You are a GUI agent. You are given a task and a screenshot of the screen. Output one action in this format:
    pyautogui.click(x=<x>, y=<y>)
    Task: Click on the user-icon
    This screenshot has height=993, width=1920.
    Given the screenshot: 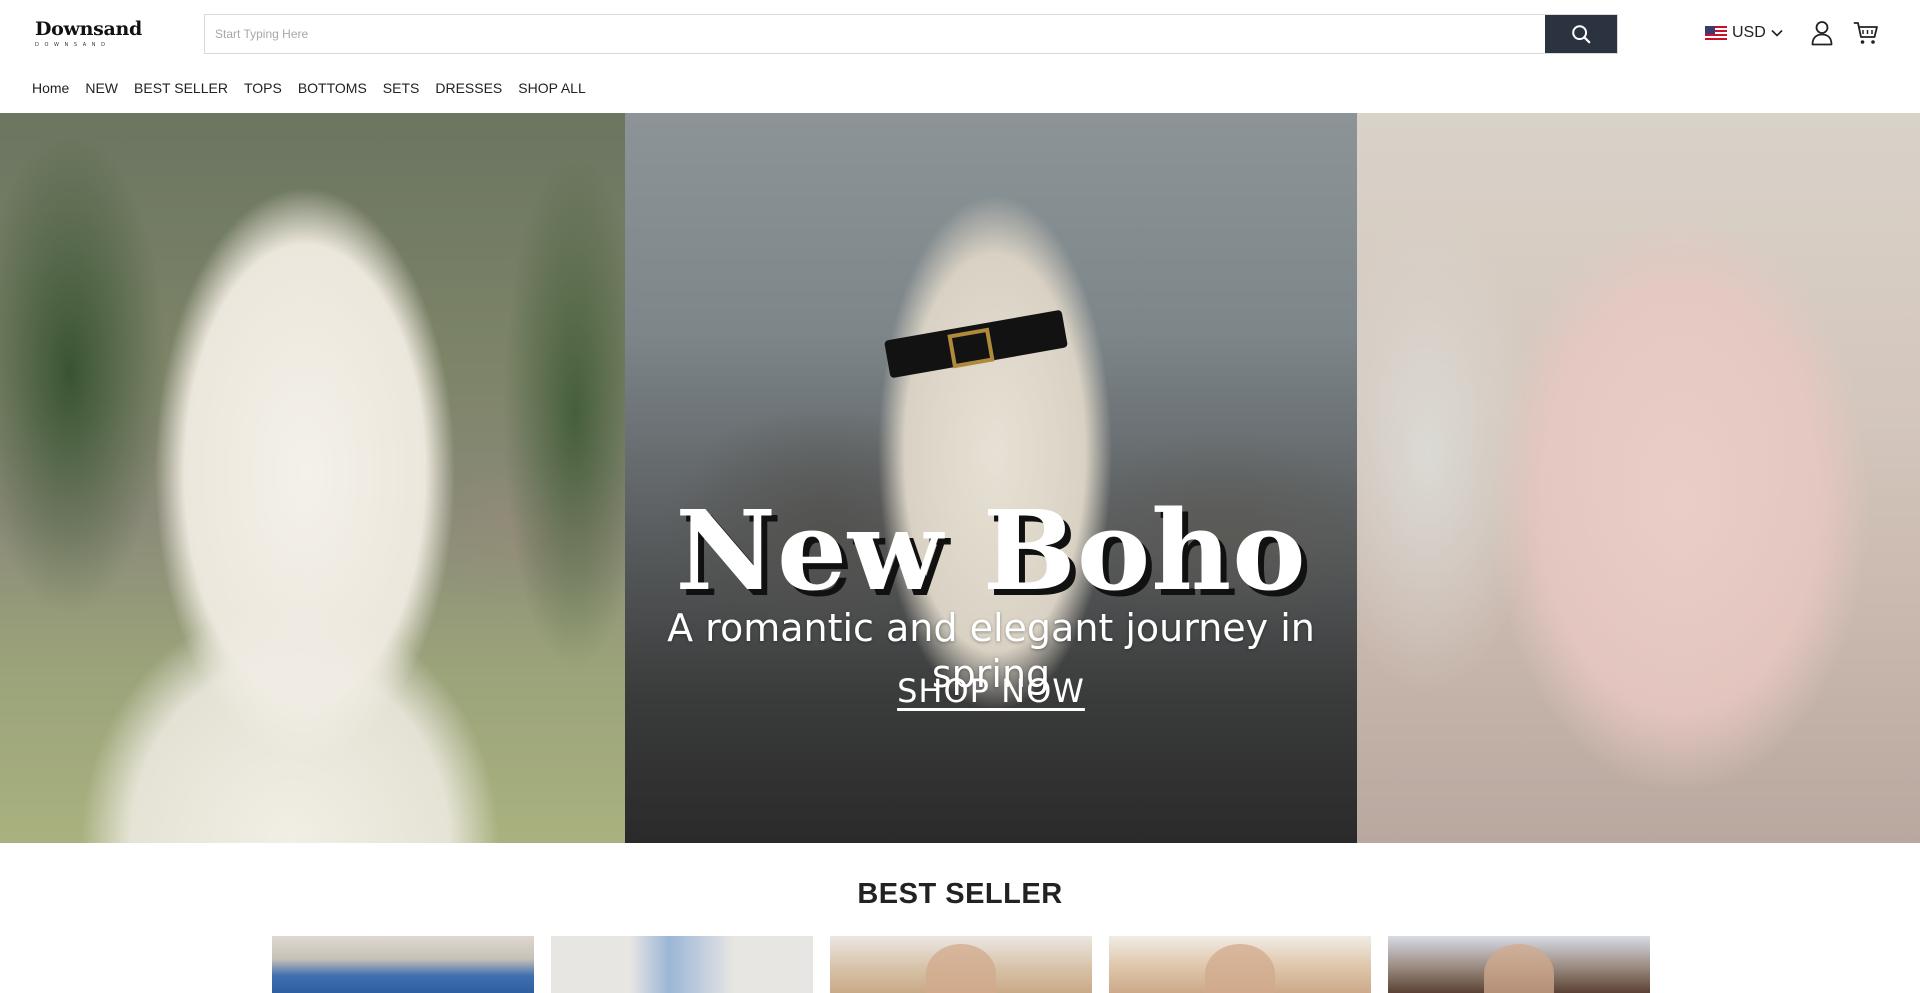 What is the action you would take?
    pyautogui.click(x=1822, y=33)
    